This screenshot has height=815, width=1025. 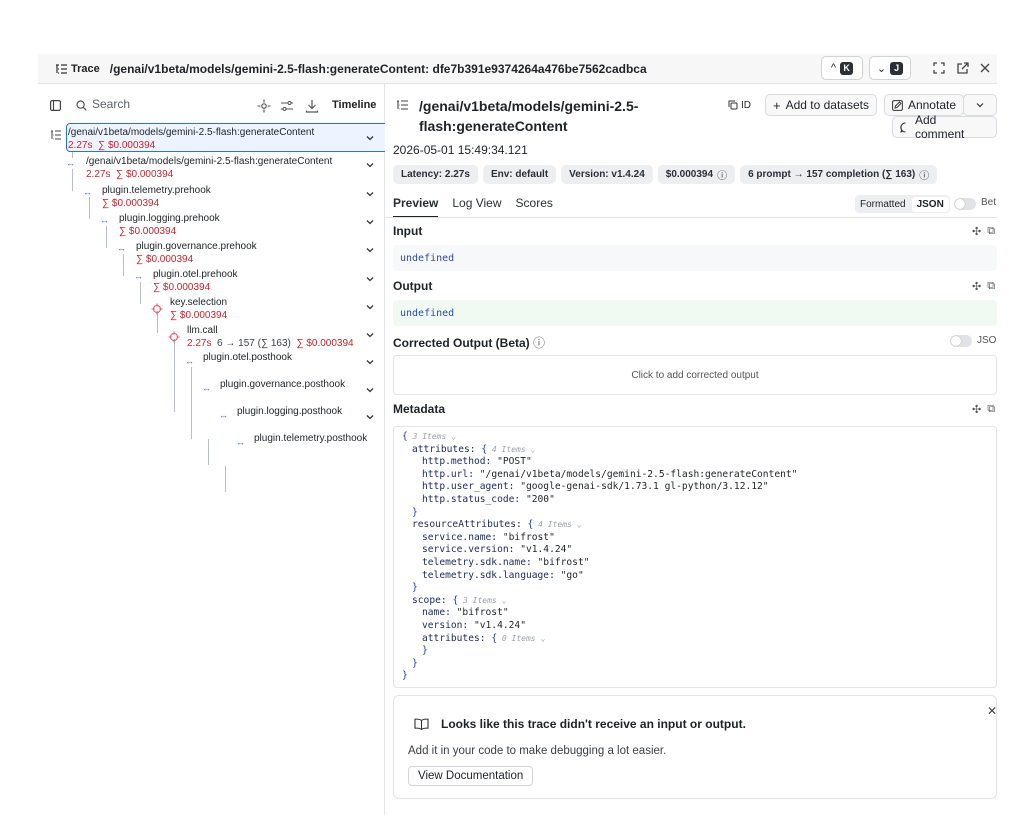 I want to click on tree-node: ↔ plugin.otel.prehook ∑ $0.000394, so click(x=244, y=283).